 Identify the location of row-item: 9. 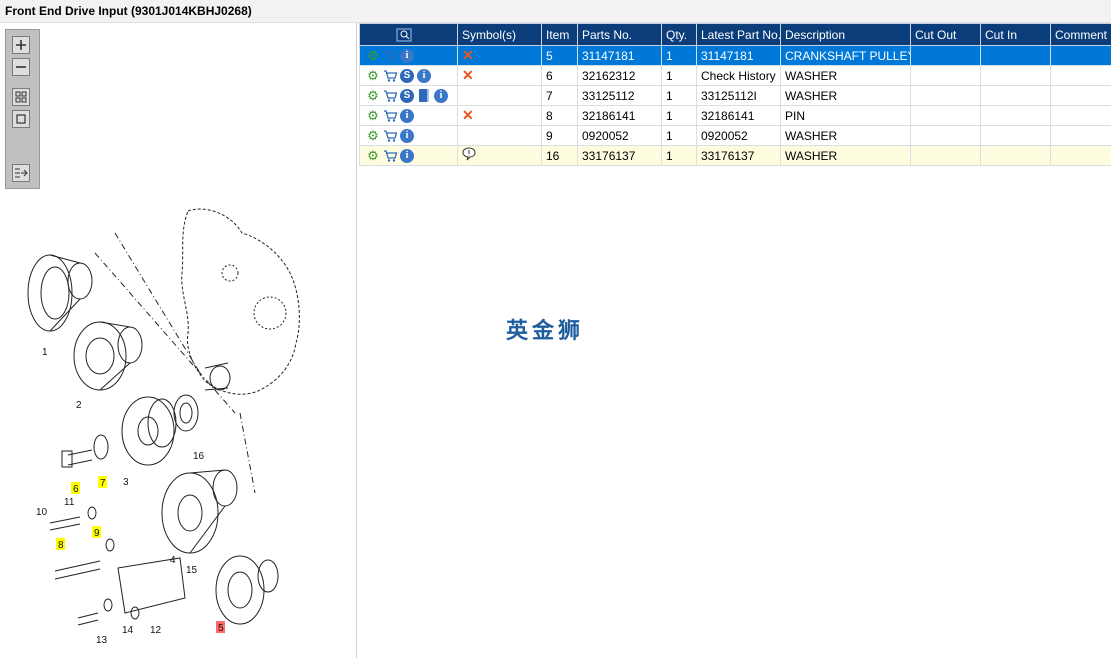
(559, 135).